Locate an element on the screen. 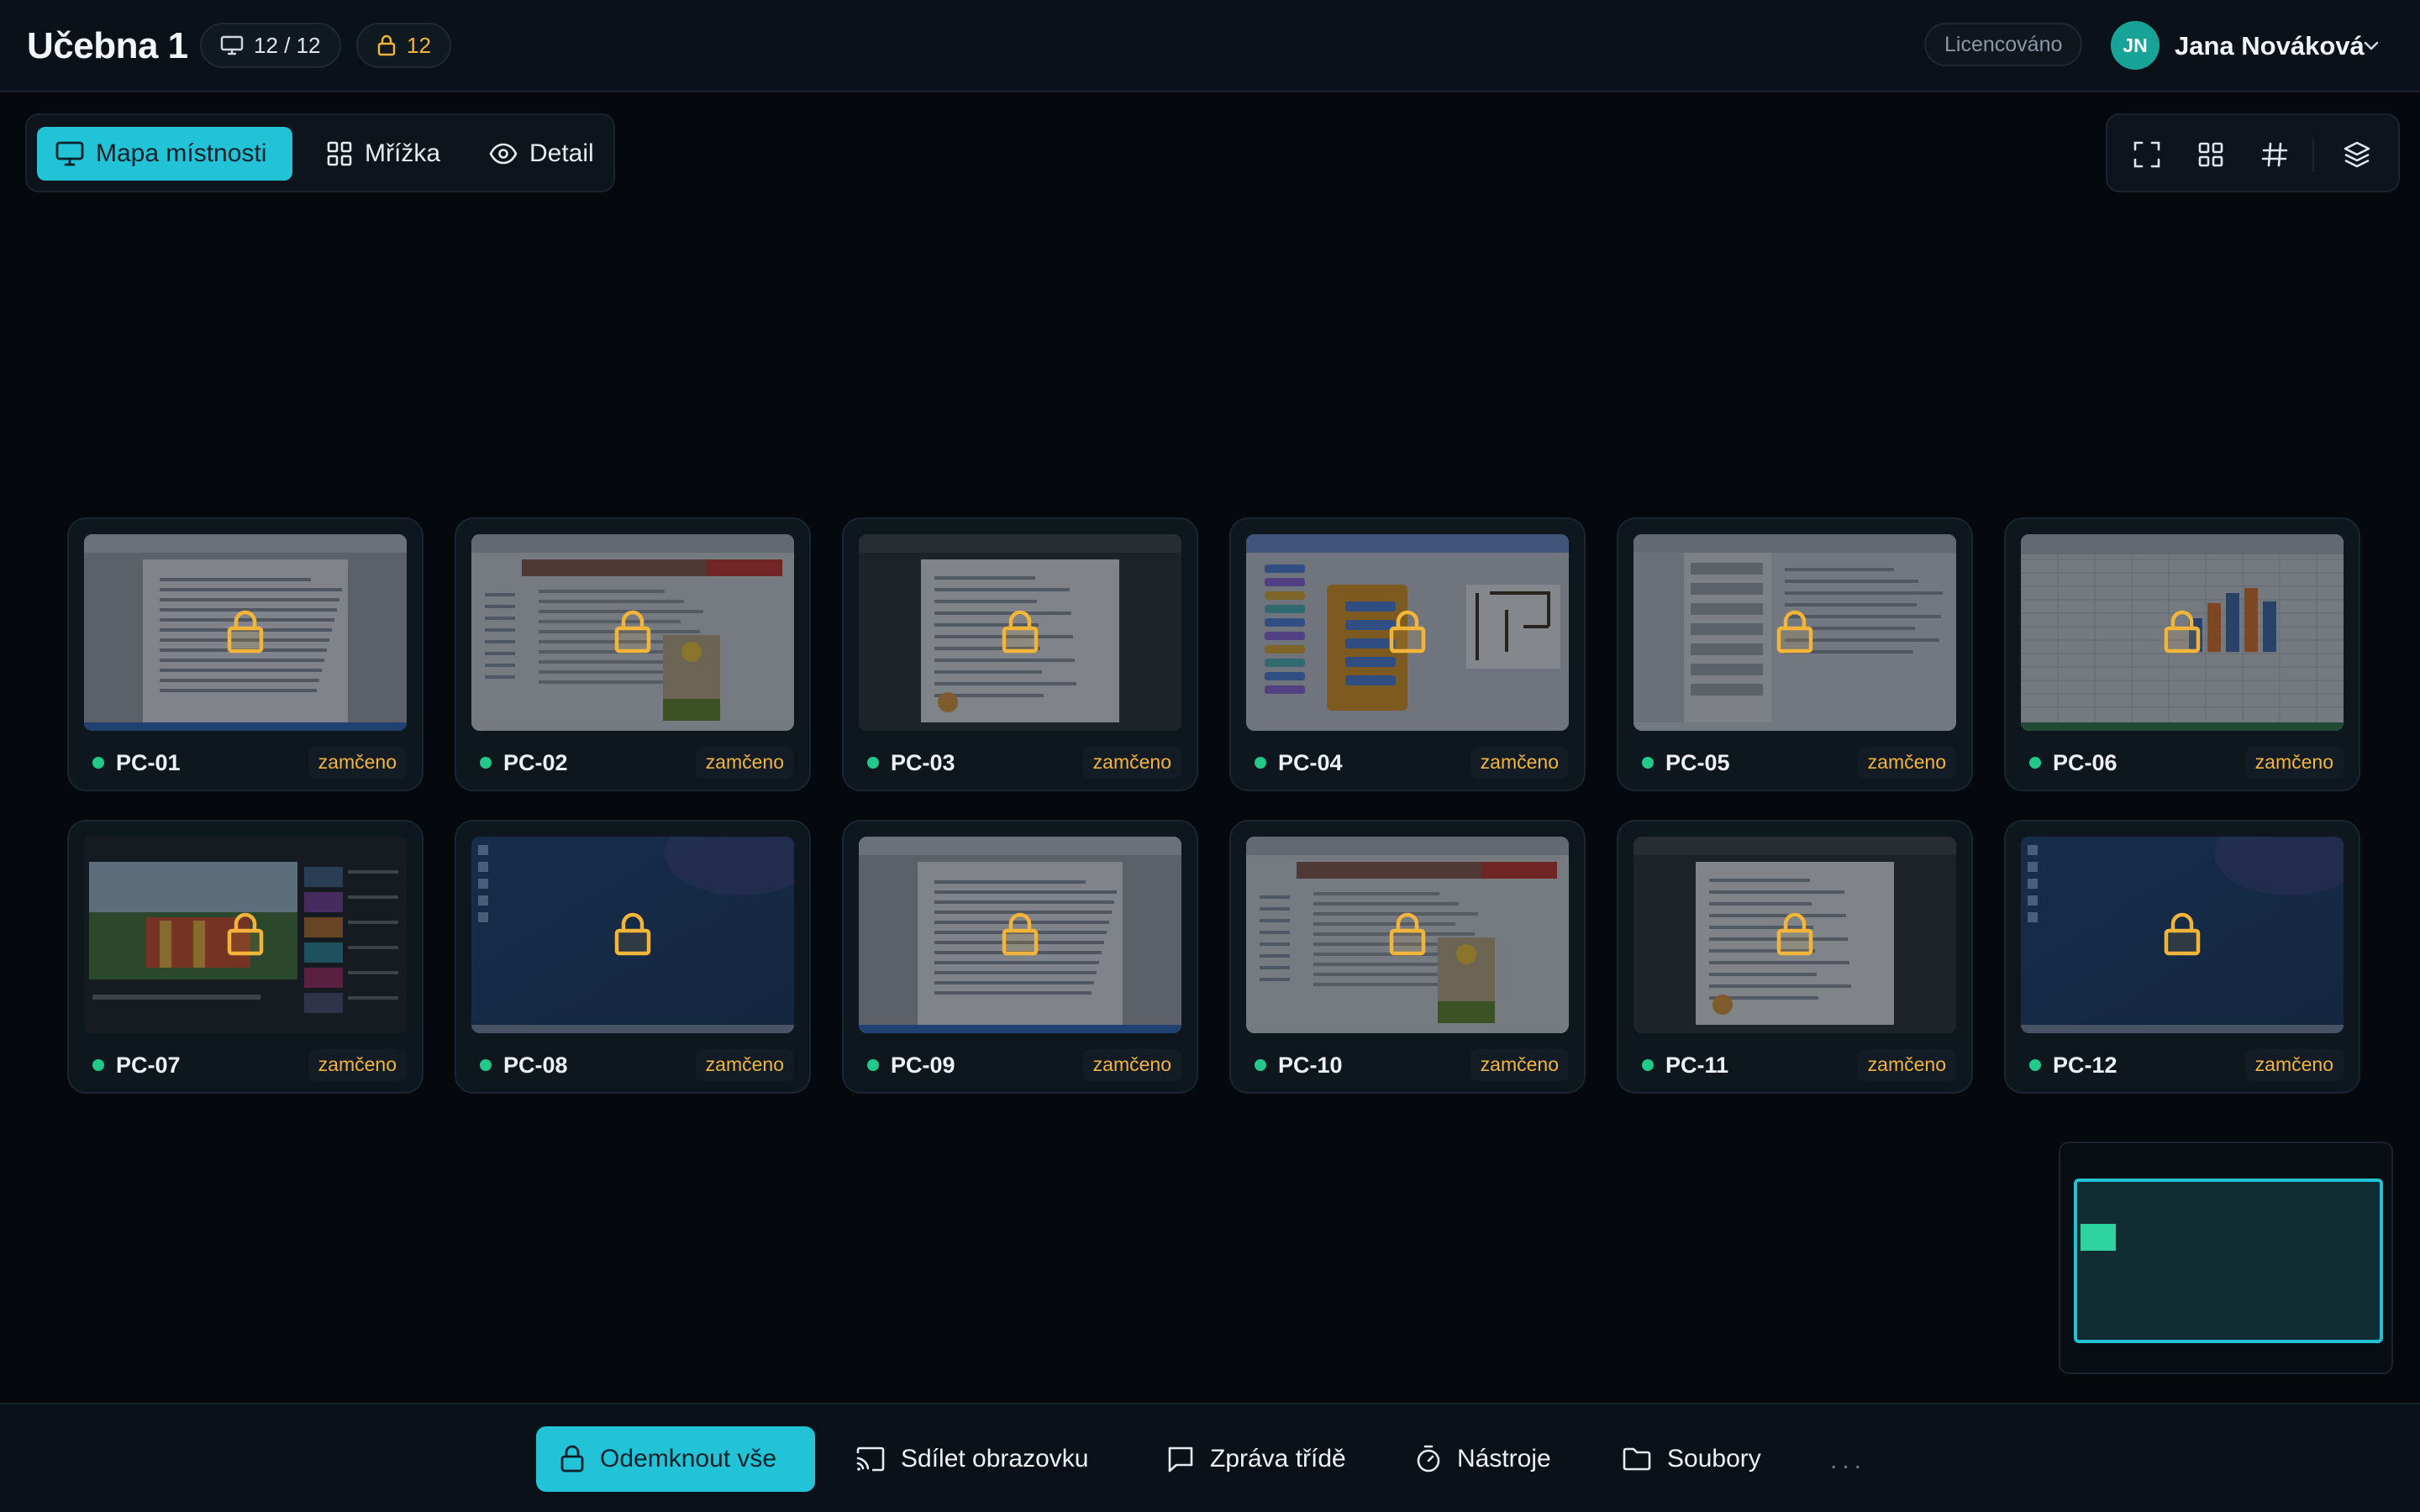 The width and height of the screenshot is (2420, 1512). card-footer: PC-05 zamčeno is located at coordinates (1795, 762).